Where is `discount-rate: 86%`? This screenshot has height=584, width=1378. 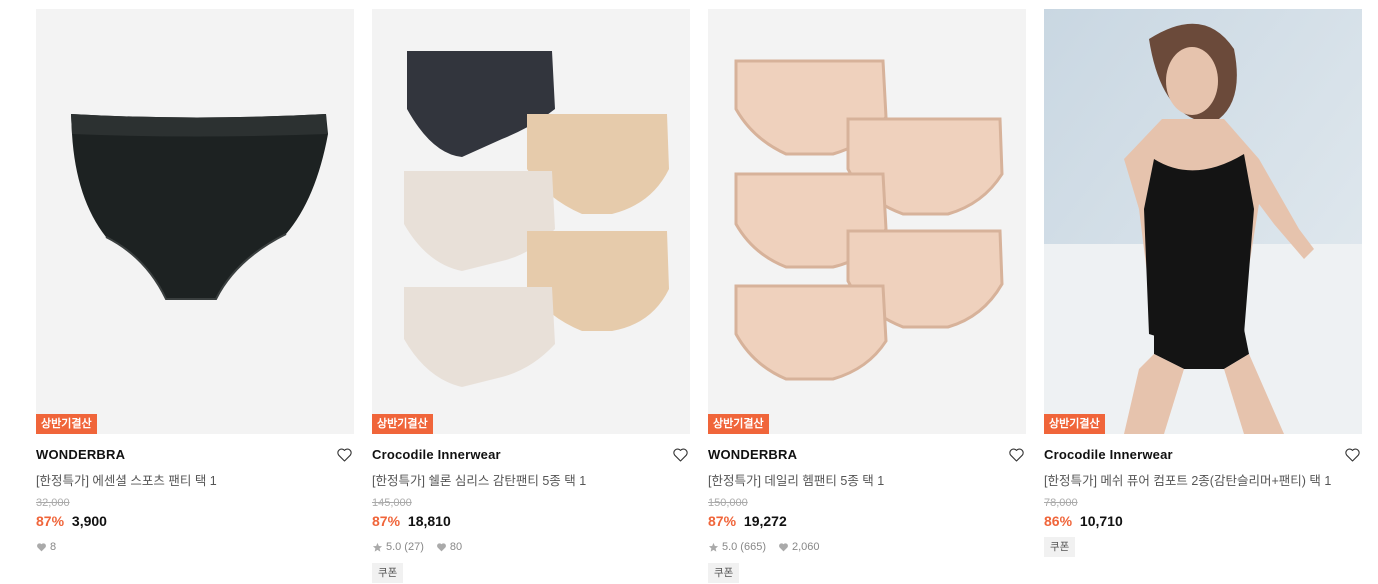
discount-rate: 86% is located at coordinates (1058, 521).